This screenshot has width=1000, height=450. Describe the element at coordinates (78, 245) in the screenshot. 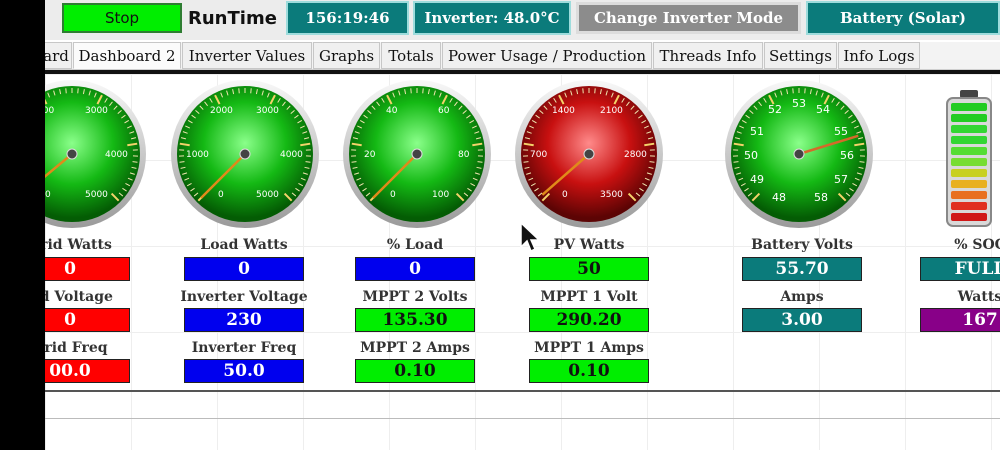

I see `grid-watts-label: Grid Watts` at that location.